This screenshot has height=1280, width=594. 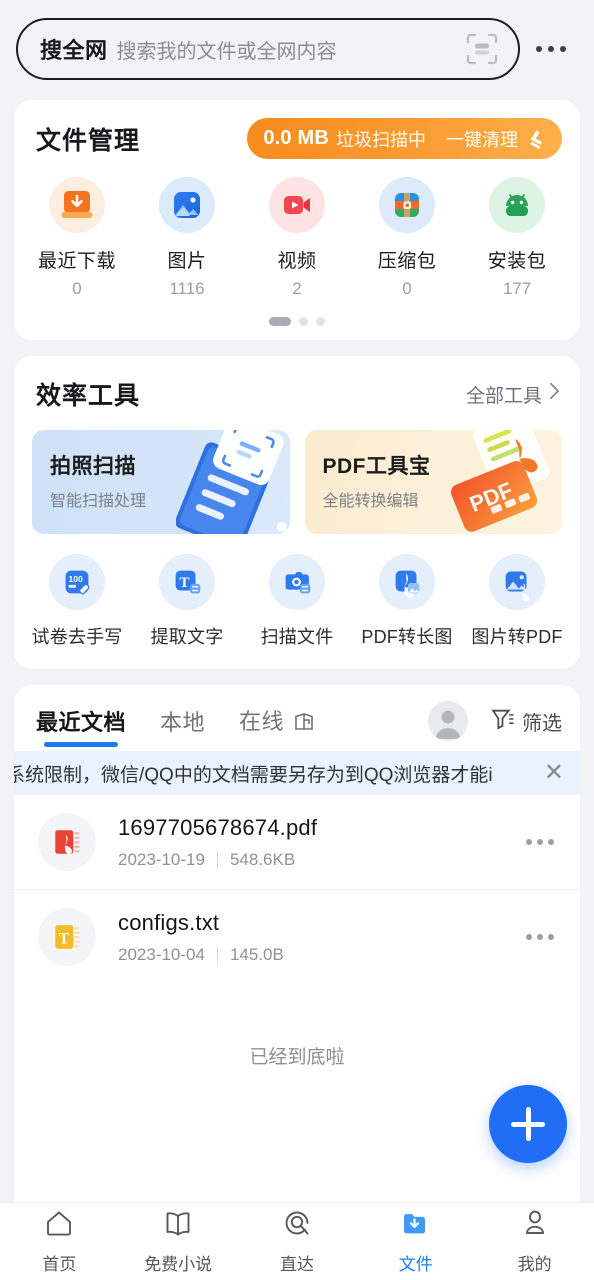 I want to click on nav-label: 我的, so click(x=534, y=1264).